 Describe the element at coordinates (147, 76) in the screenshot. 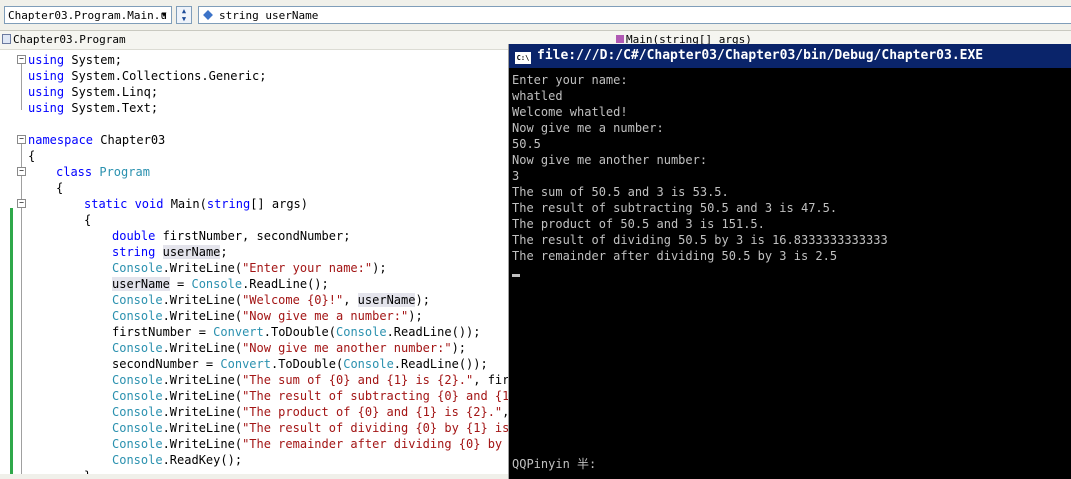

I see `code-line: using System.Collections.Generic;` at that location.